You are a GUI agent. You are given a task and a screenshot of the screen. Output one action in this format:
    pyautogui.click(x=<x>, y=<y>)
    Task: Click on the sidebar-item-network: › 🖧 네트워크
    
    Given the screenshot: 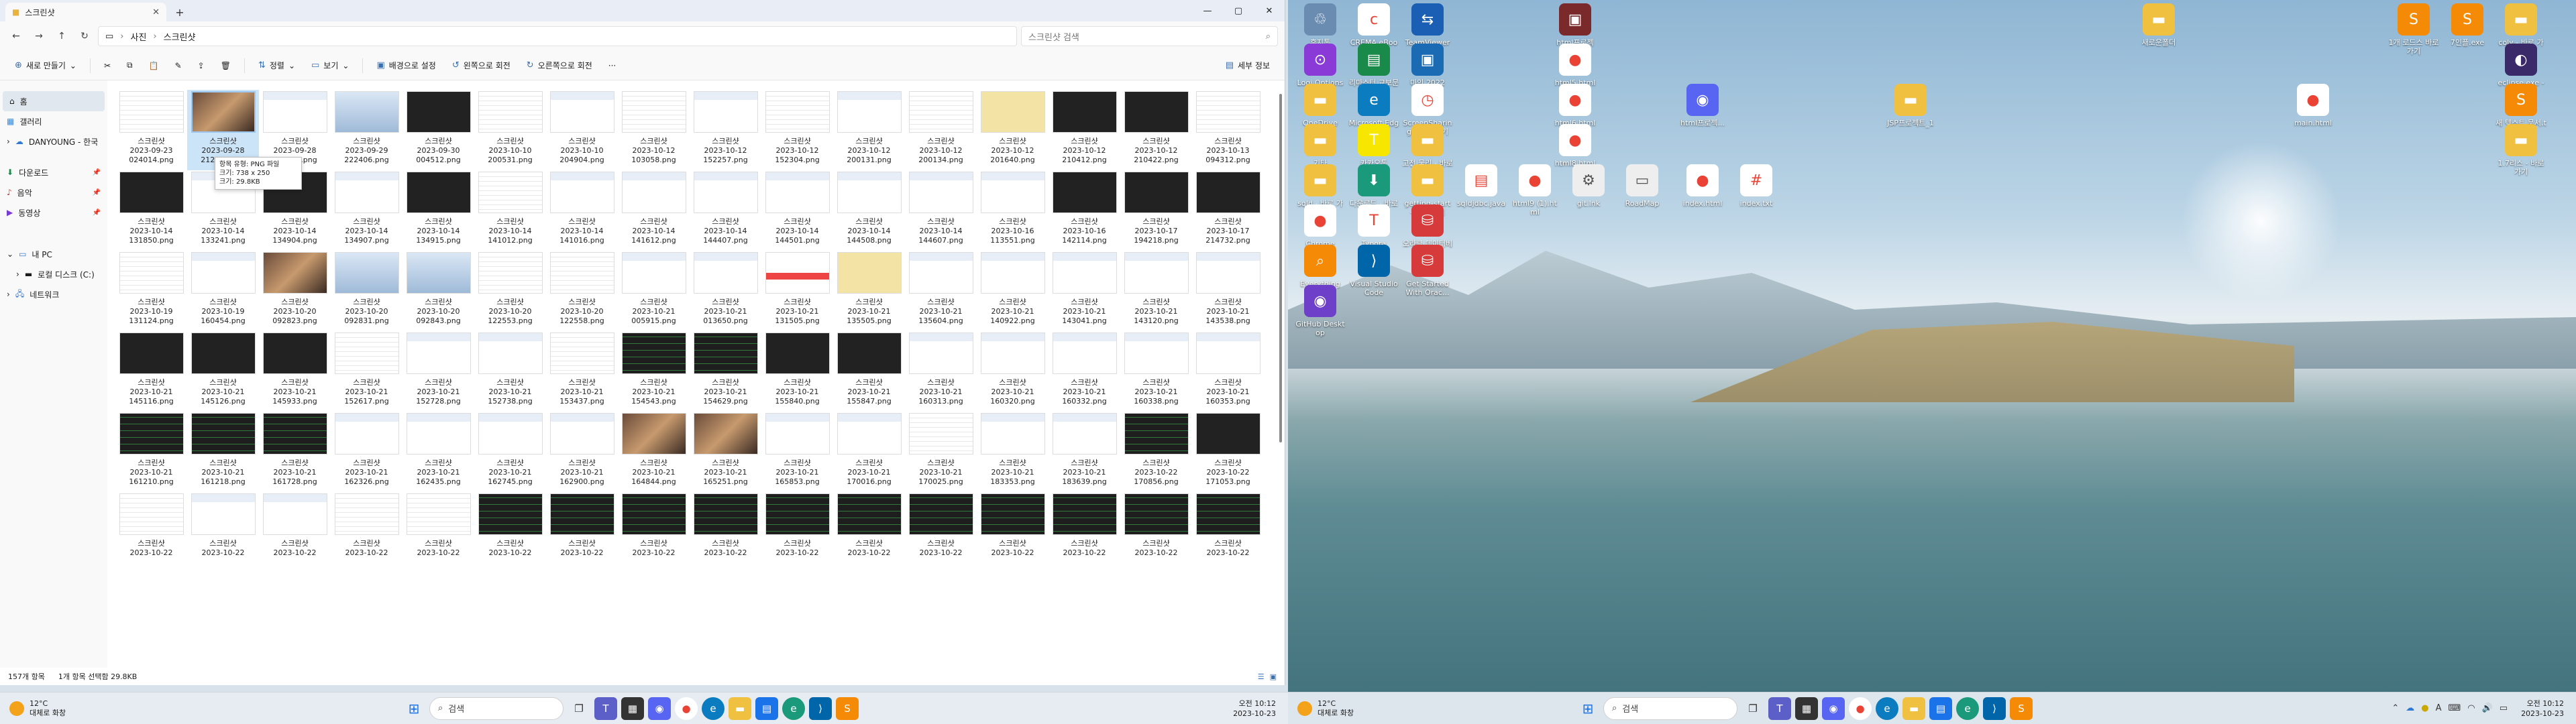 What is the action you would take?
    pyautogui.click(x=53, y=294)
    